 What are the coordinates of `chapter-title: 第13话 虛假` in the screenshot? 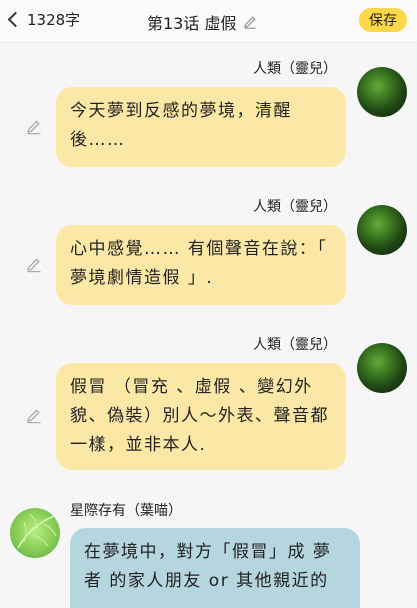 It's located at (192, 23).